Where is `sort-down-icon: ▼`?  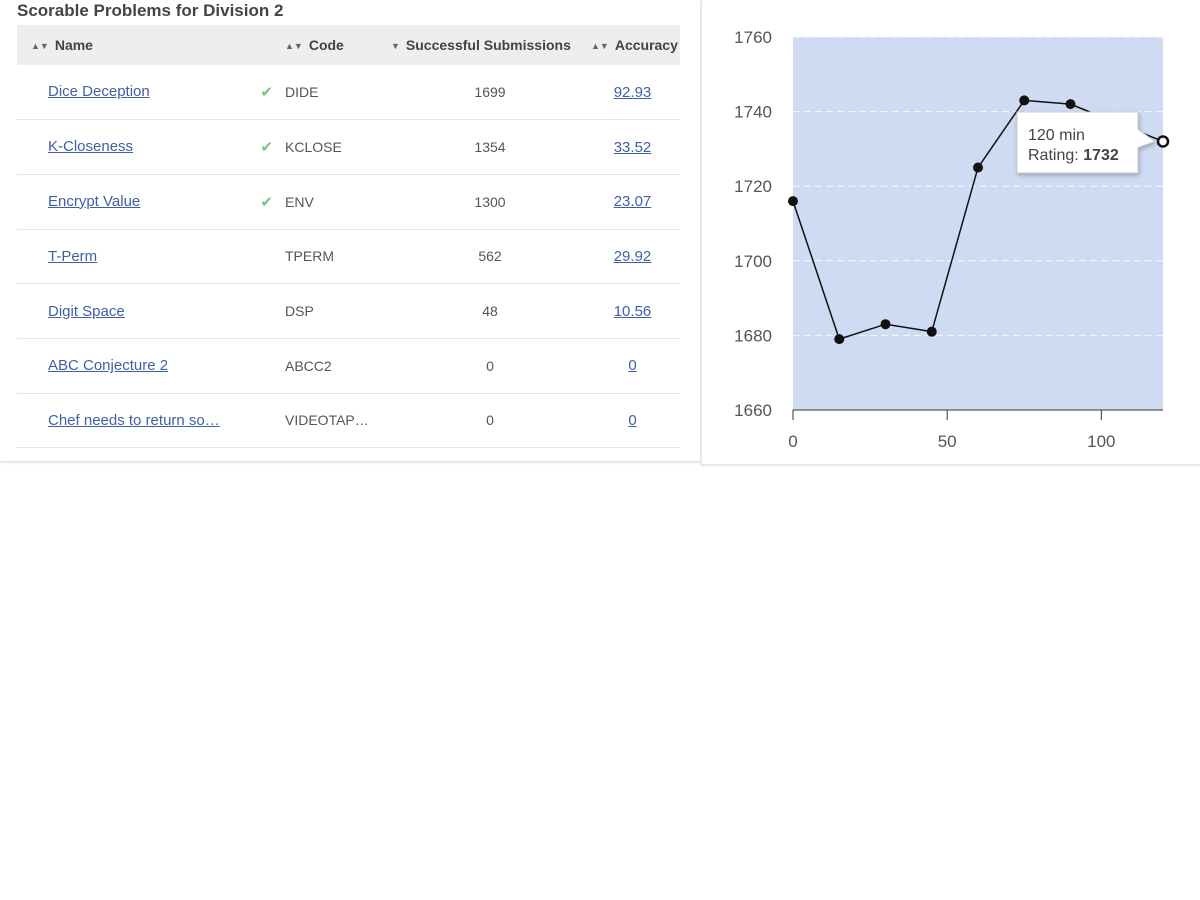
sort-down-icon: ▼ is located at coordinates (395, 46).